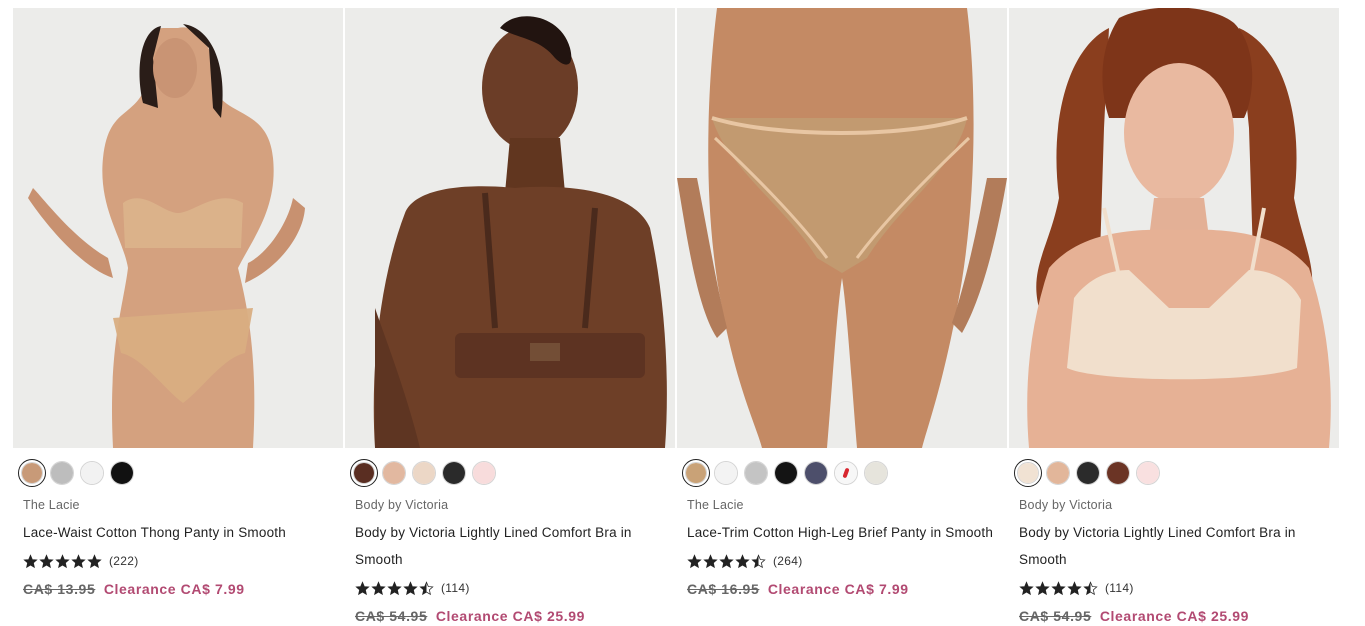 The height and width of the screenshot is (626, 1365). I want to click on review-count: (222), so click(124, 561).